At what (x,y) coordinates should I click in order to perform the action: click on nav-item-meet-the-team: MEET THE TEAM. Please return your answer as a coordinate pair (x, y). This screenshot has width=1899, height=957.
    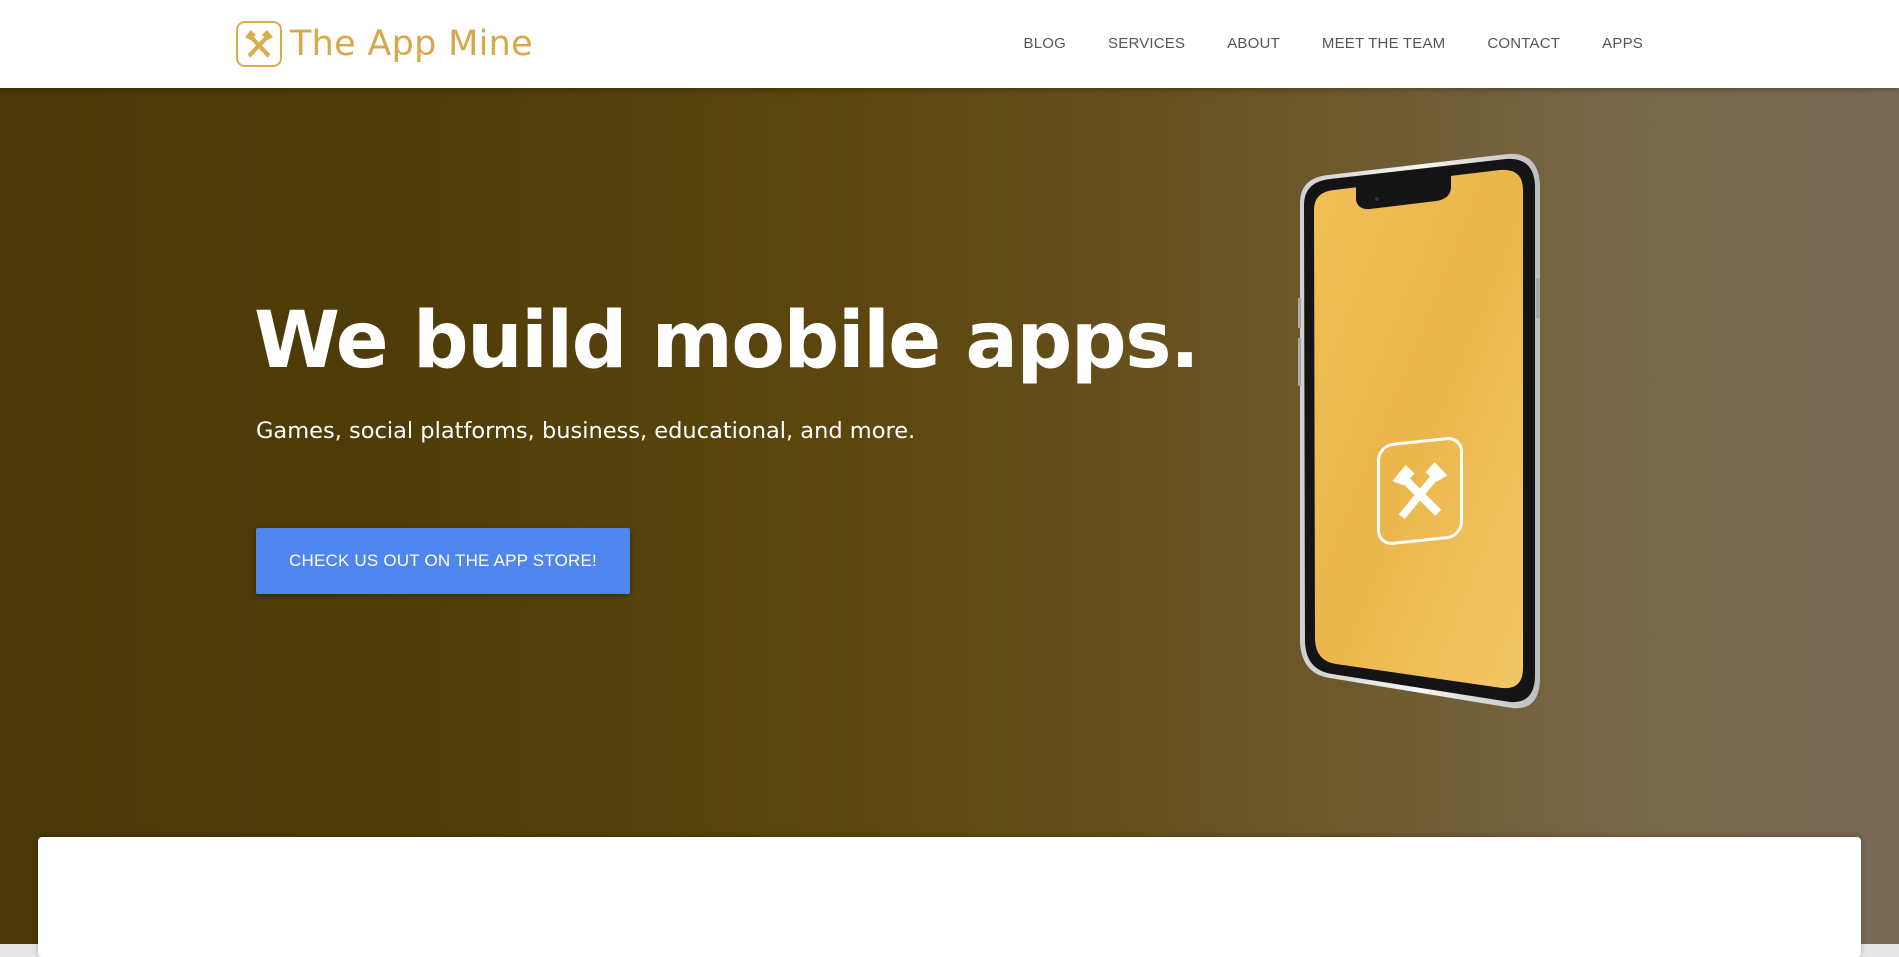
    Looking at the image, I should click on (1383, 43).